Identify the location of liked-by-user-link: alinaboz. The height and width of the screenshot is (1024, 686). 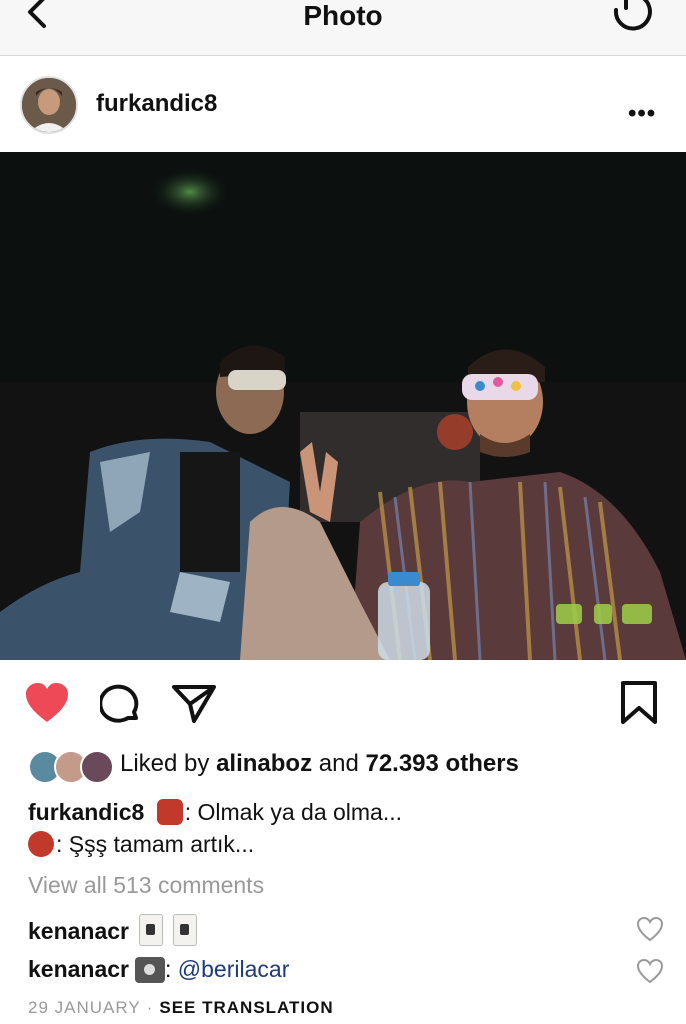
(264, 763).